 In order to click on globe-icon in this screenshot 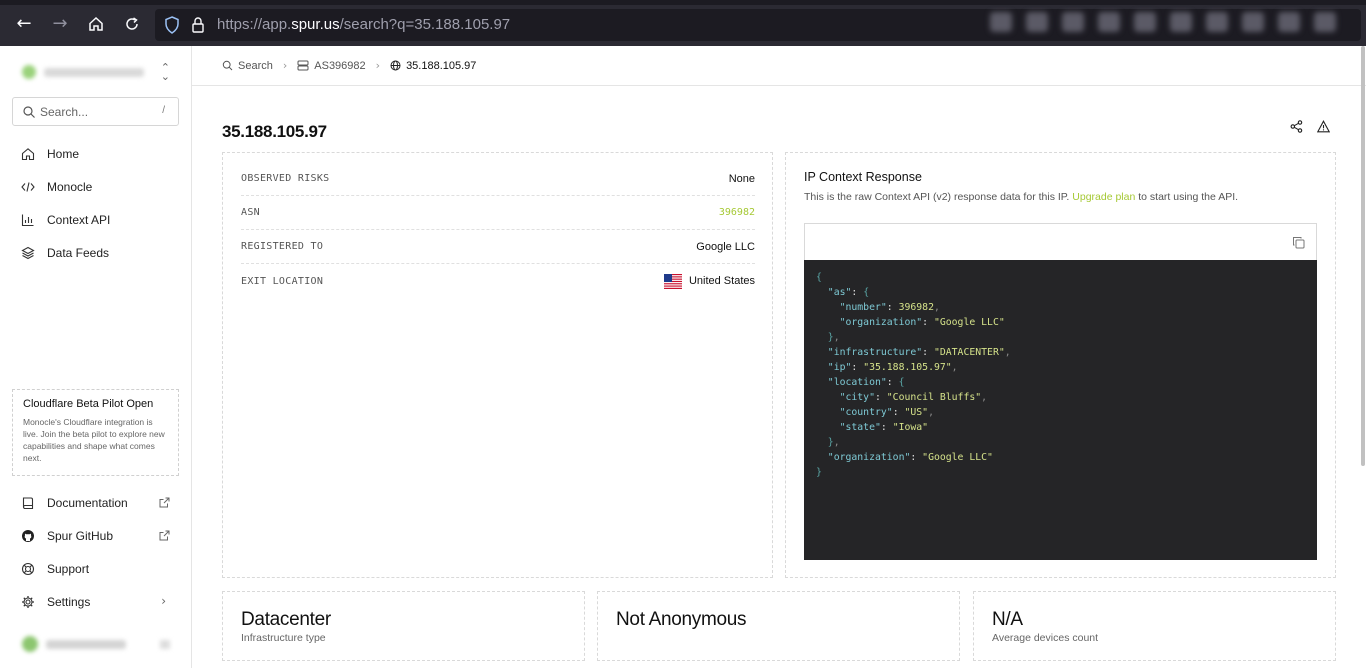, I will do `click(395, 65)`.